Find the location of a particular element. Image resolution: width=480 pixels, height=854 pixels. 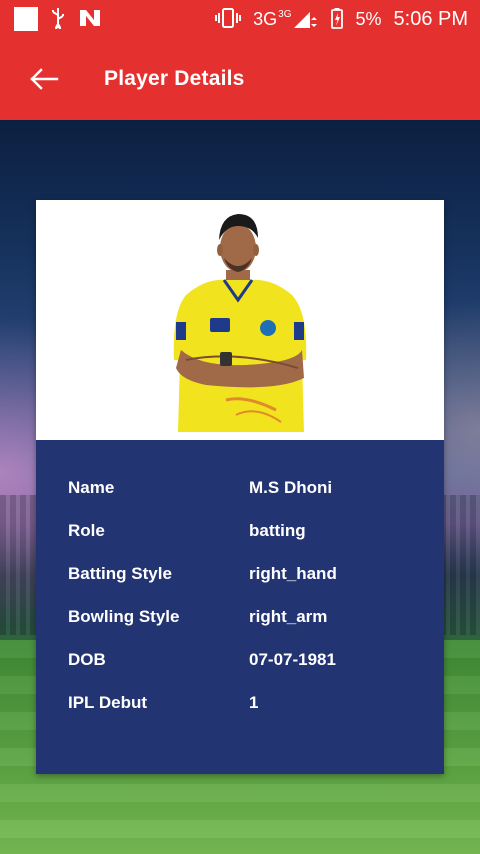

vibrate-icon is located at coordinates (228, 19).